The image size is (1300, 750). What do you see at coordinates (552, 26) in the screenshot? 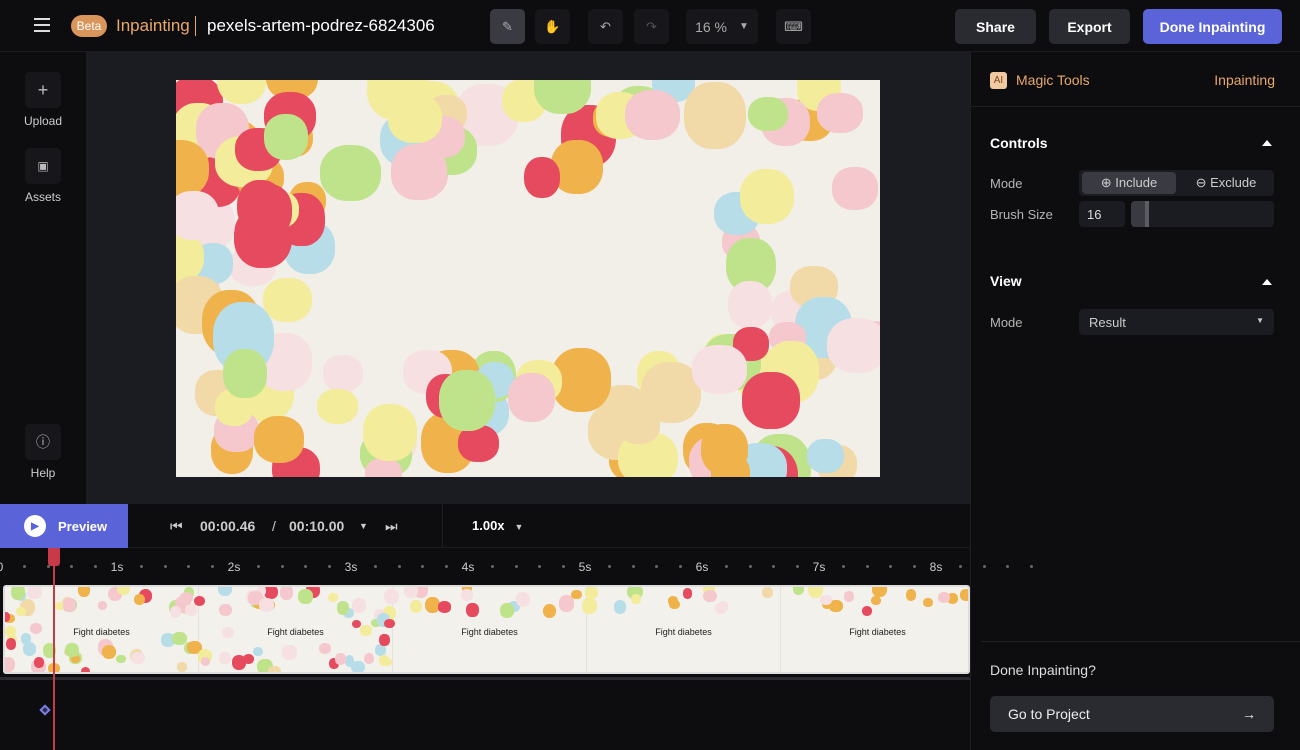
I see `hand-tool-button: ✋` at bounding box center [552, 26].